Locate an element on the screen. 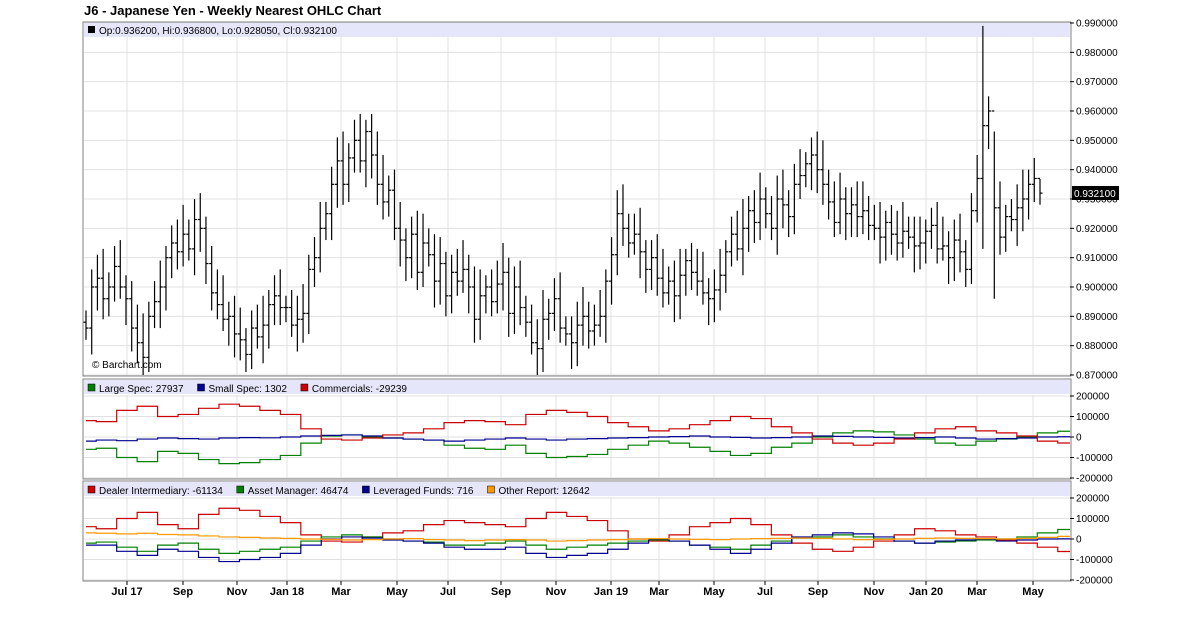  watermark: © Barchart.com is located at coordinates (127, 365).